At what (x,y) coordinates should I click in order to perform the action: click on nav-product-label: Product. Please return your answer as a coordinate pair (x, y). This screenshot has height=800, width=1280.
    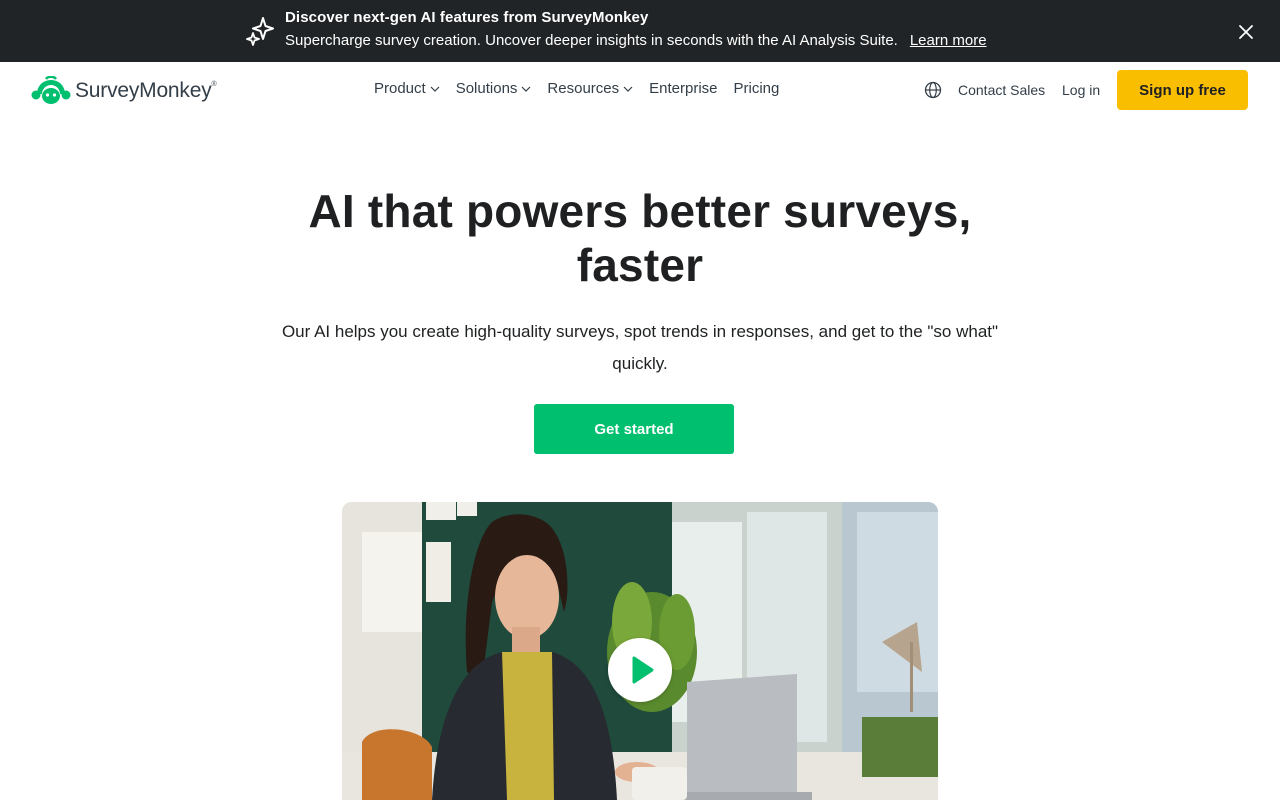
    Looking at the image, I should click on (400, 88).